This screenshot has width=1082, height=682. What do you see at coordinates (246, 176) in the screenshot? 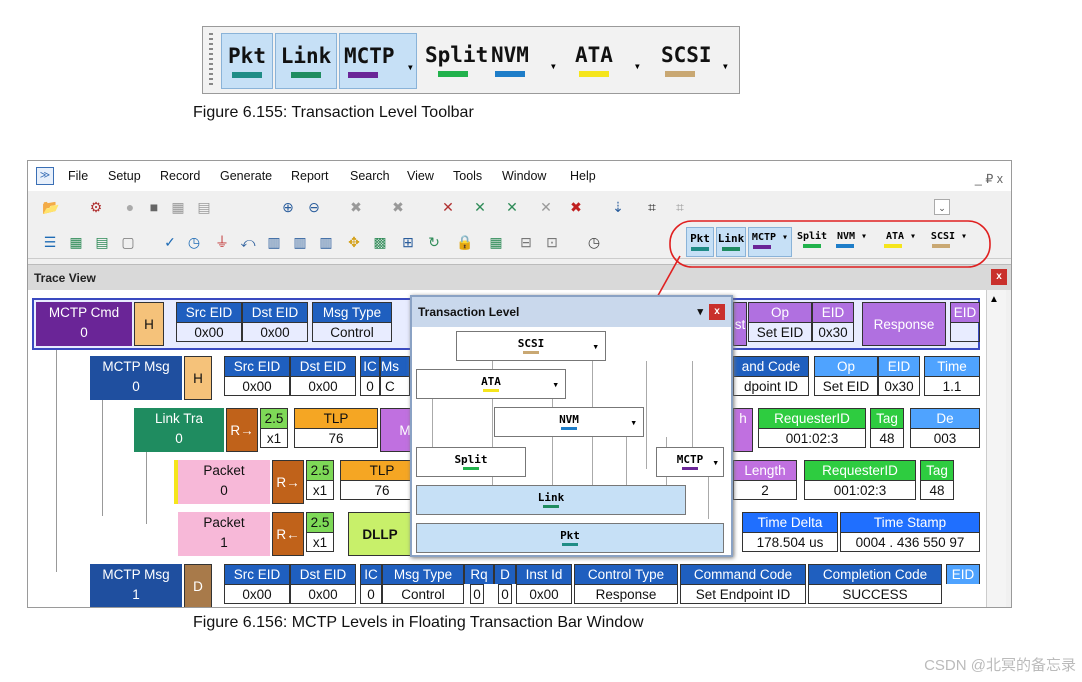
I see `menu-generate: Generate` at bounding box center [246, 176].